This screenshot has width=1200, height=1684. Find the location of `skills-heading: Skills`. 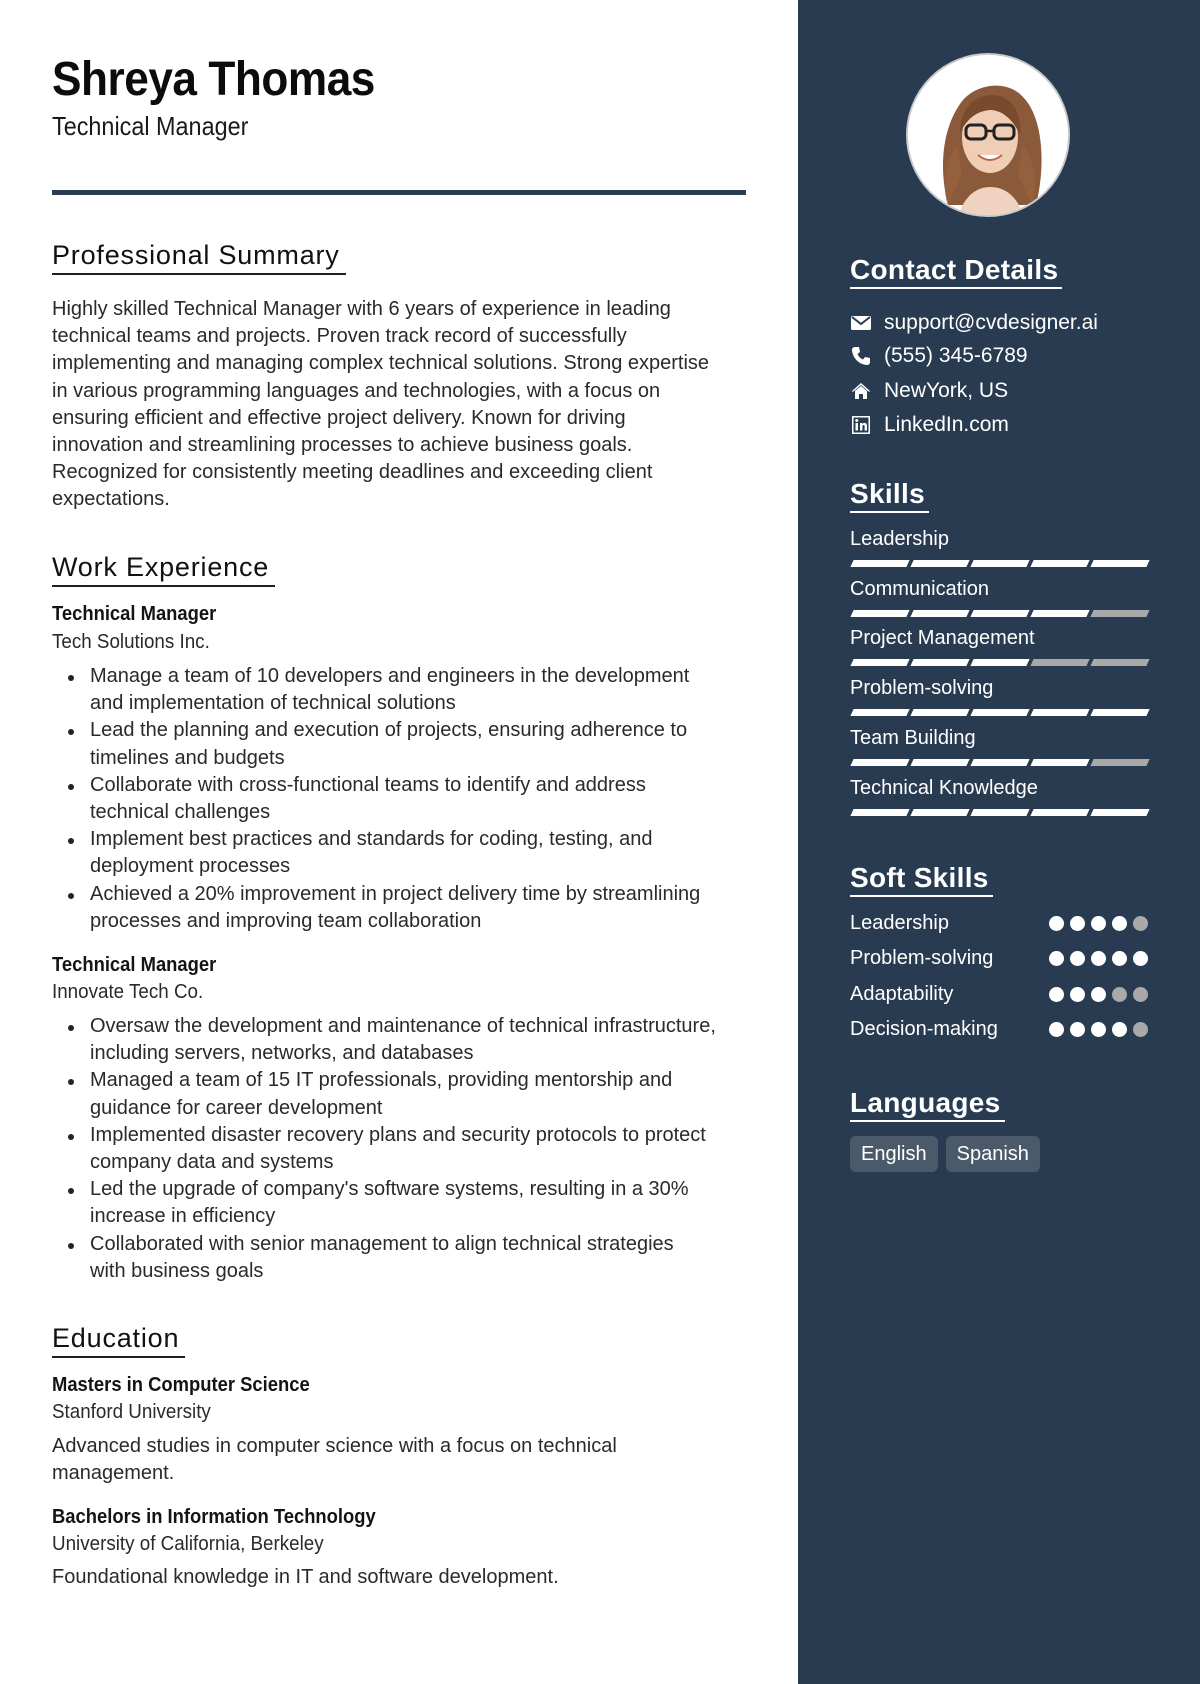

skills-heading: Skills is located at coordinates (889, 495).